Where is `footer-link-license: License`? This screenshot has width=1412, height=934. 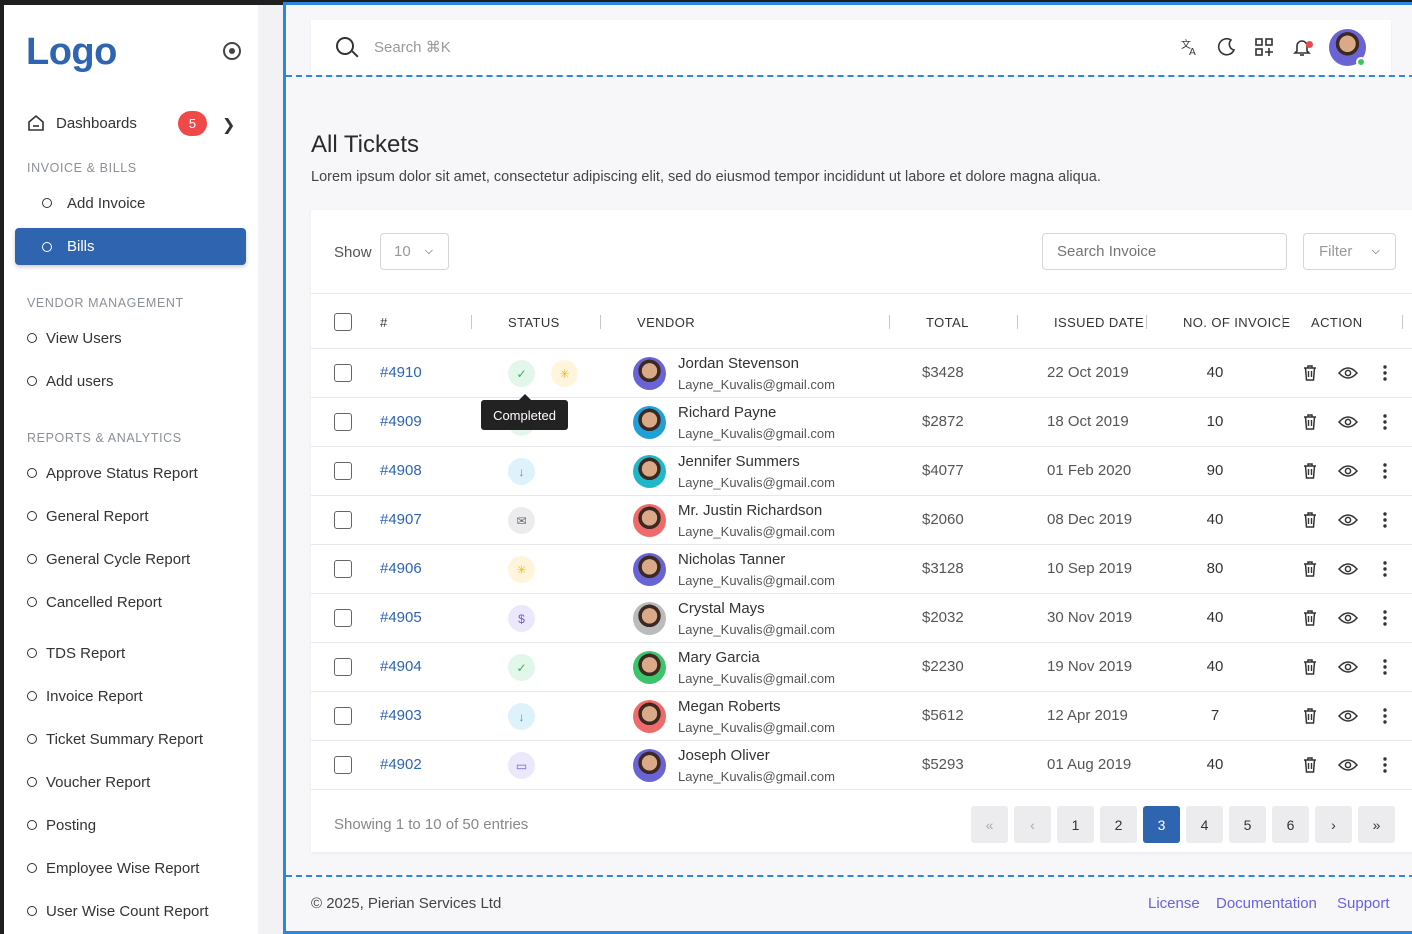
footer-link-license: License is located at coordinates (1174, 903).